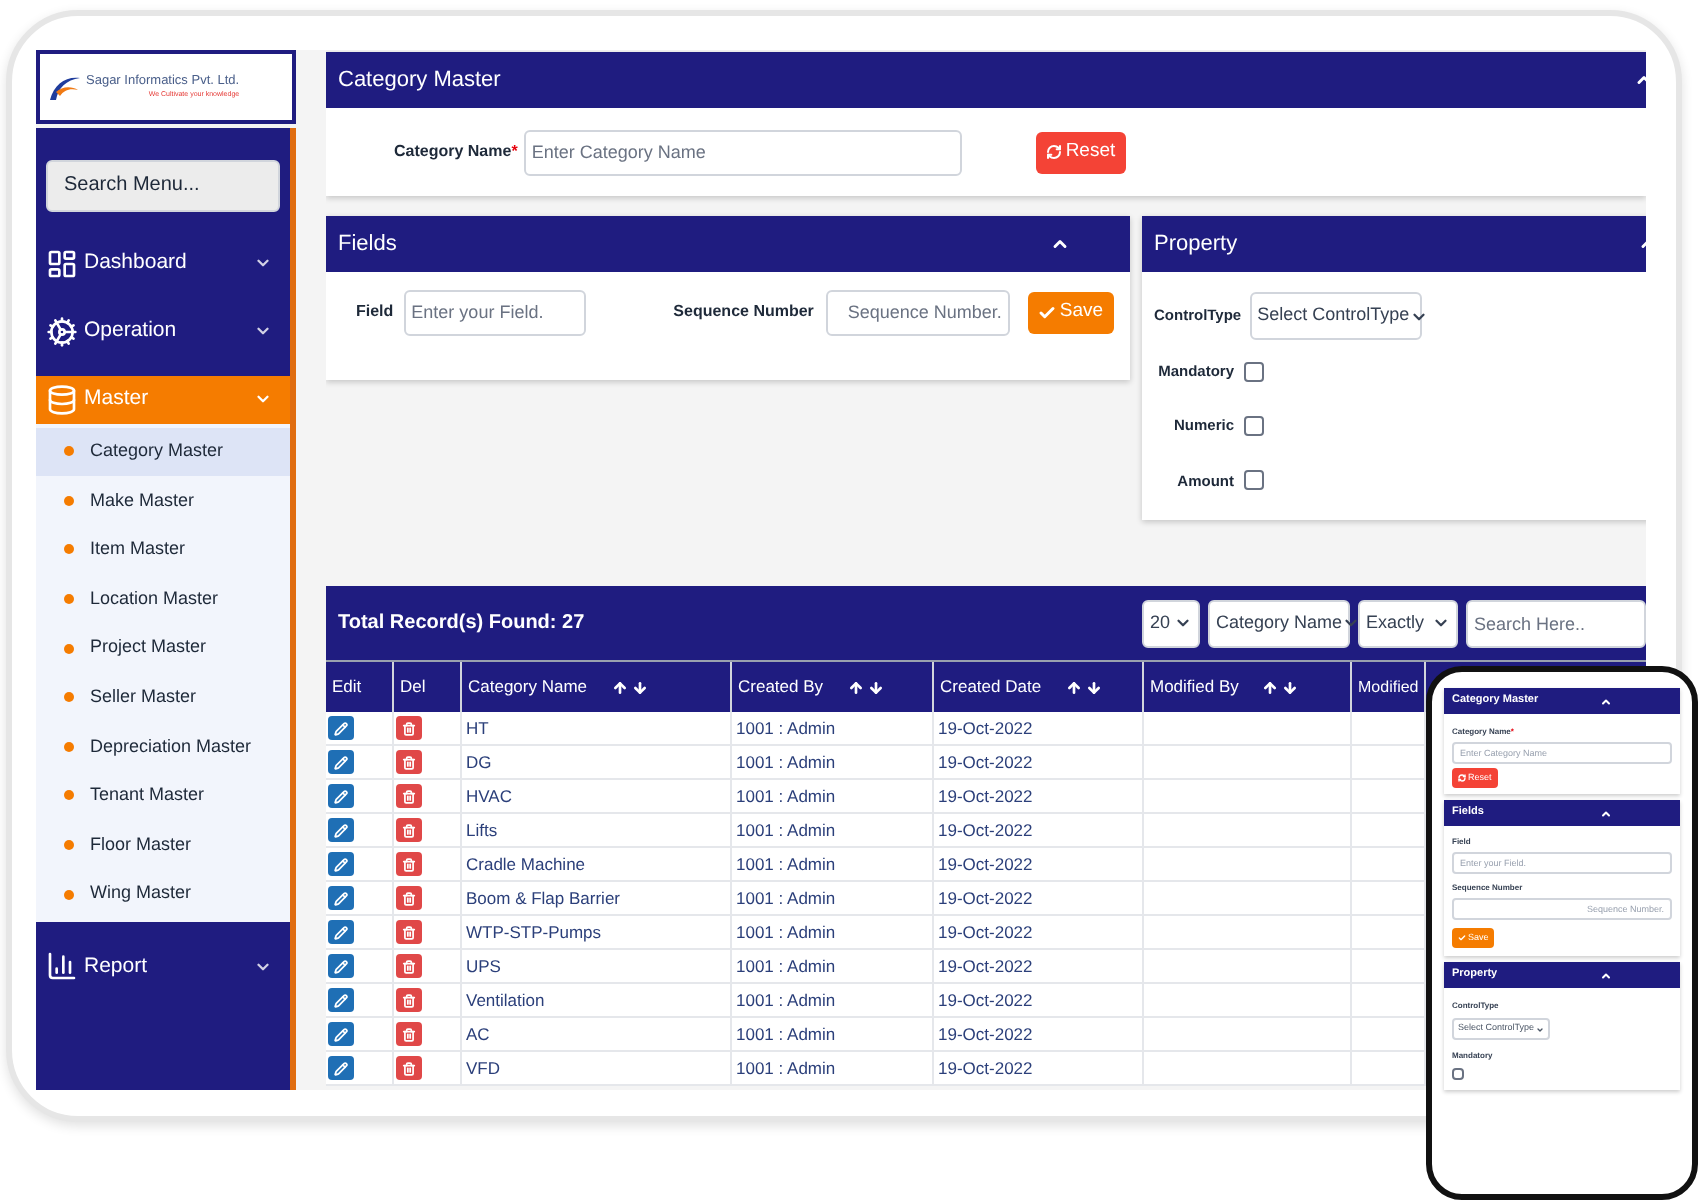 The width and height of the screenshot is (1700, 1200). What do you see at coordinates (62, 331) in the screenshot?
I see `gear-icon` at bounding box center [62, 331].